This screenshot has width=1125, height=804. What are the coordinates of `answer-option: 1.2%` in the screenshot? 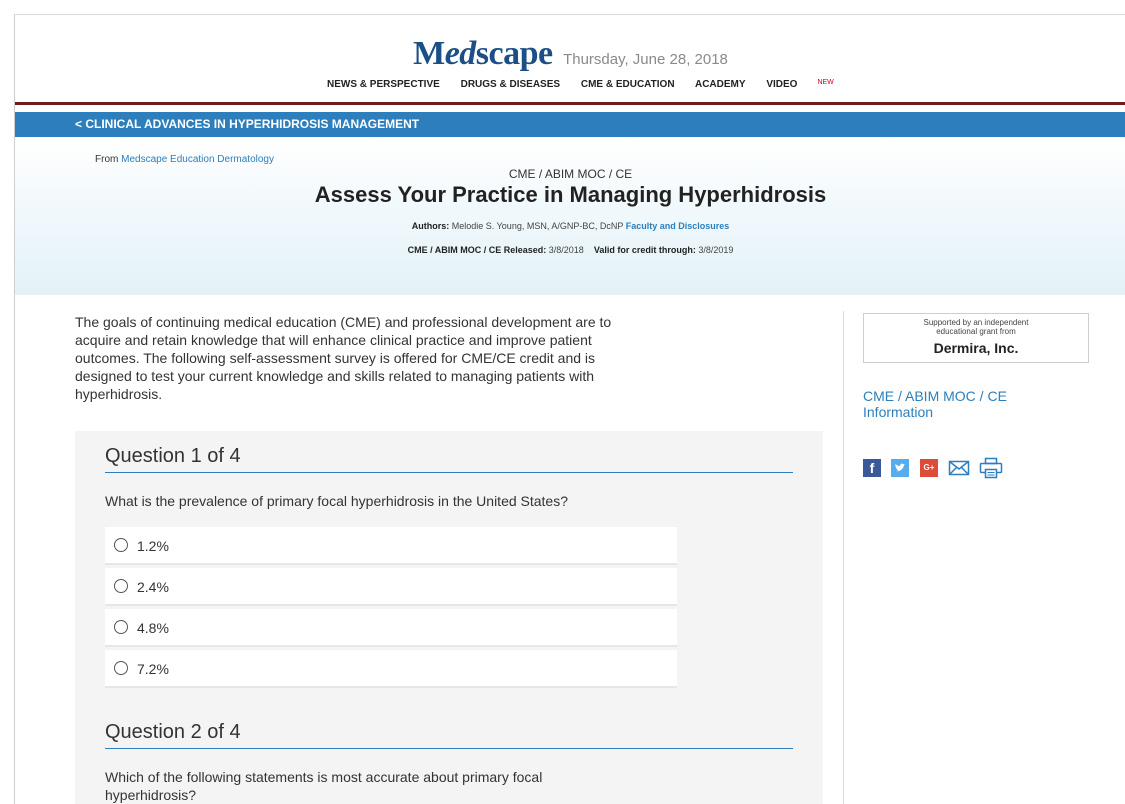 It's located at (391, 546).